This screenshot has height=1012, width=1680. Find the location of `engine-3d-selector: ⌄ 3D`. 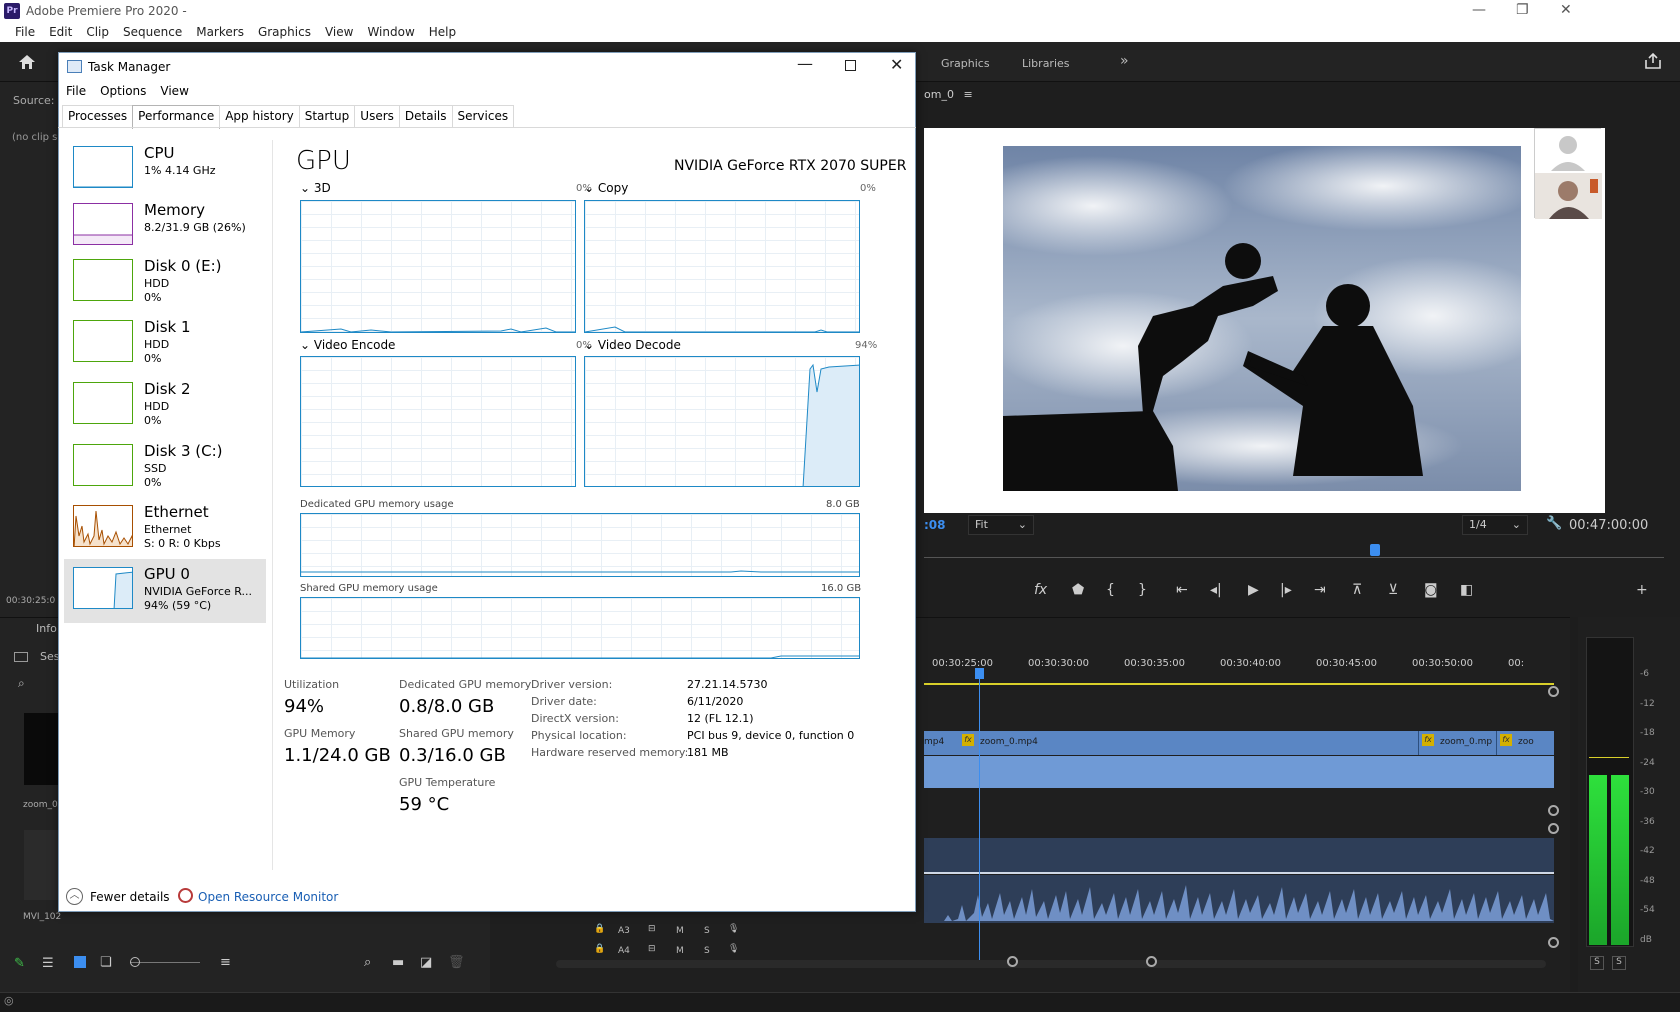

engine-3d-selector: ⌄ 3D is located at coordinates (315, 188).